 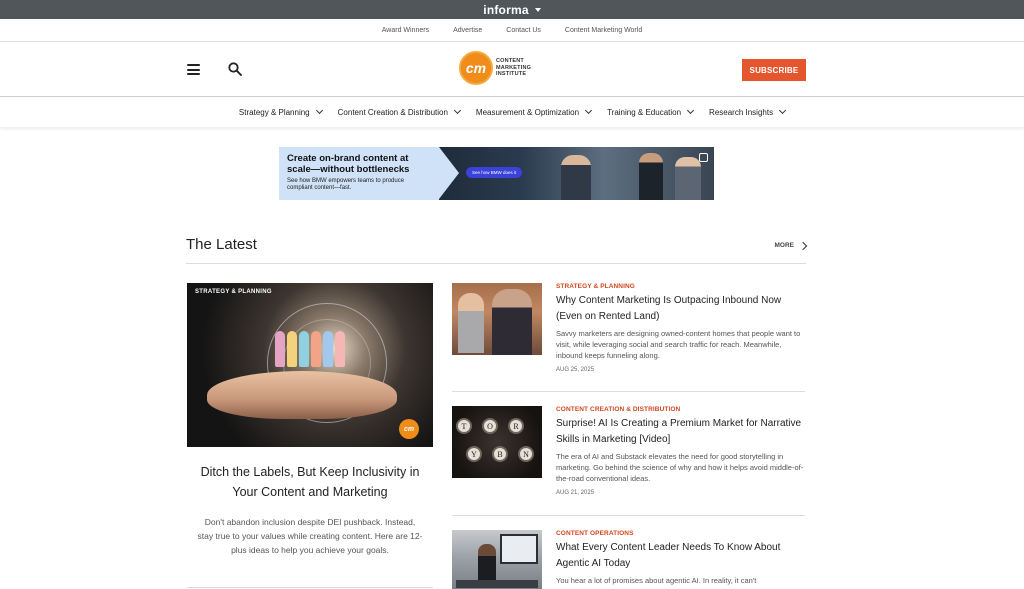 I want to click on section-title: The Latest, so click(x=221, y=244).